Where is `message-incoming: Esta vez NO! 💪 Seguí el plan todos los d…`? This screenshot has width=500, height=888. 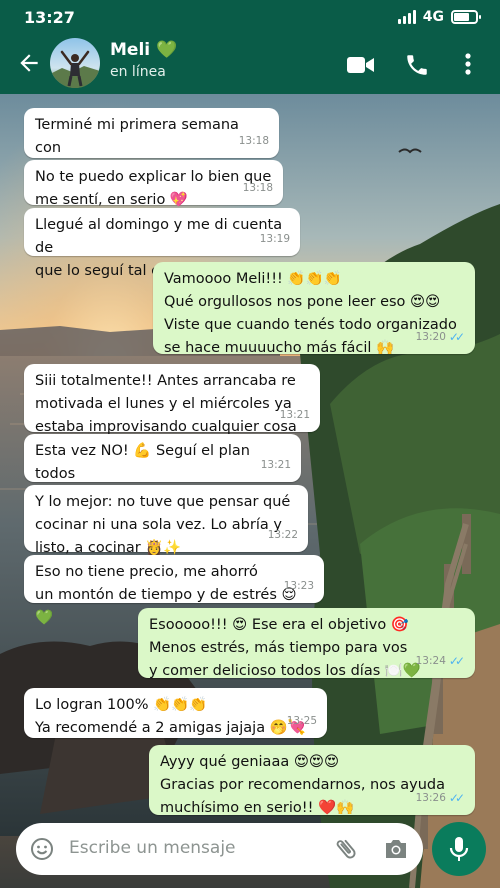 message-incoming: Esta vez NO! 💪 Seguí el plan todos los d… is located at coordinates (162, 469).